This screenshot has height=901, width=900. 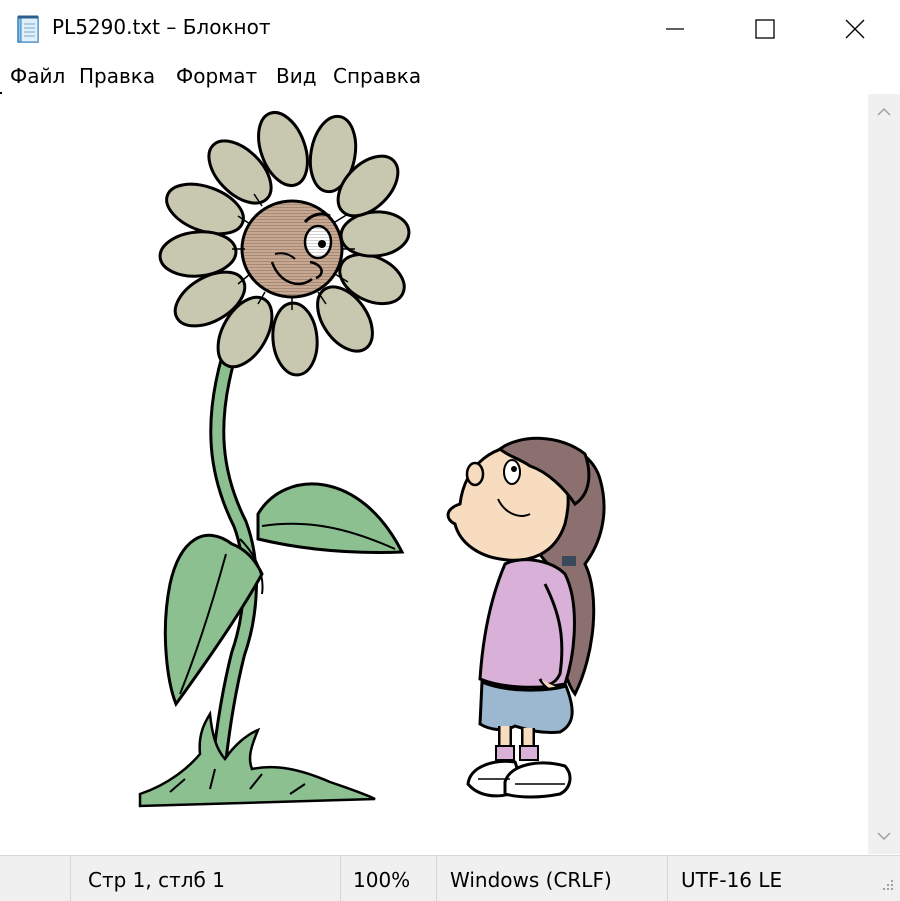 What do you see at coordinates (117, 76) in the screenshot?
I see `menu-edit: Правка` at bounding box center [117, 76].